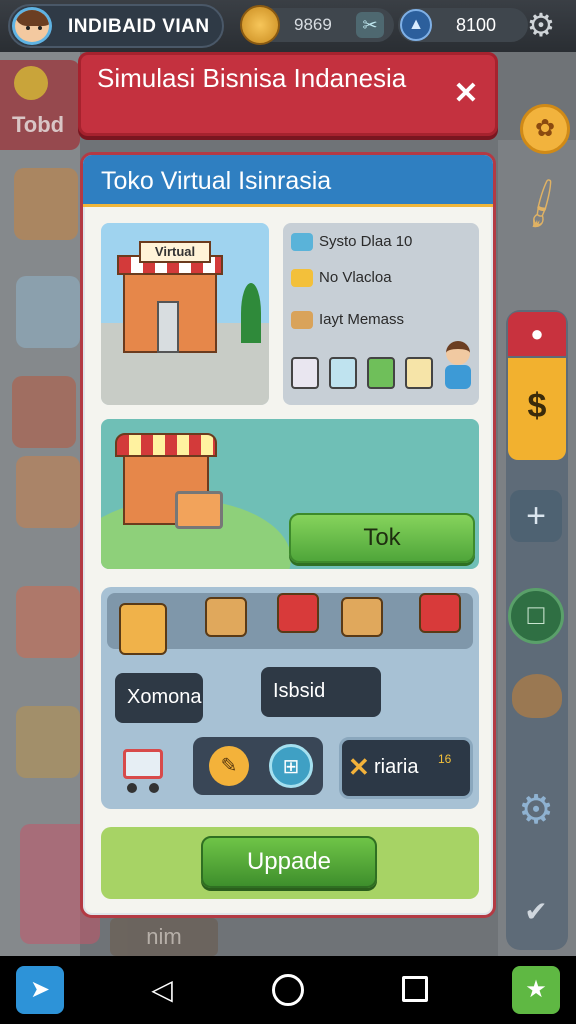 Image resolution: width=576 pixels, height=1024 pixels. What do you see at coordinates (359, 767) in the screenshot?
I see `close-cross-icon: ✕` at bounding box center [359, 767].